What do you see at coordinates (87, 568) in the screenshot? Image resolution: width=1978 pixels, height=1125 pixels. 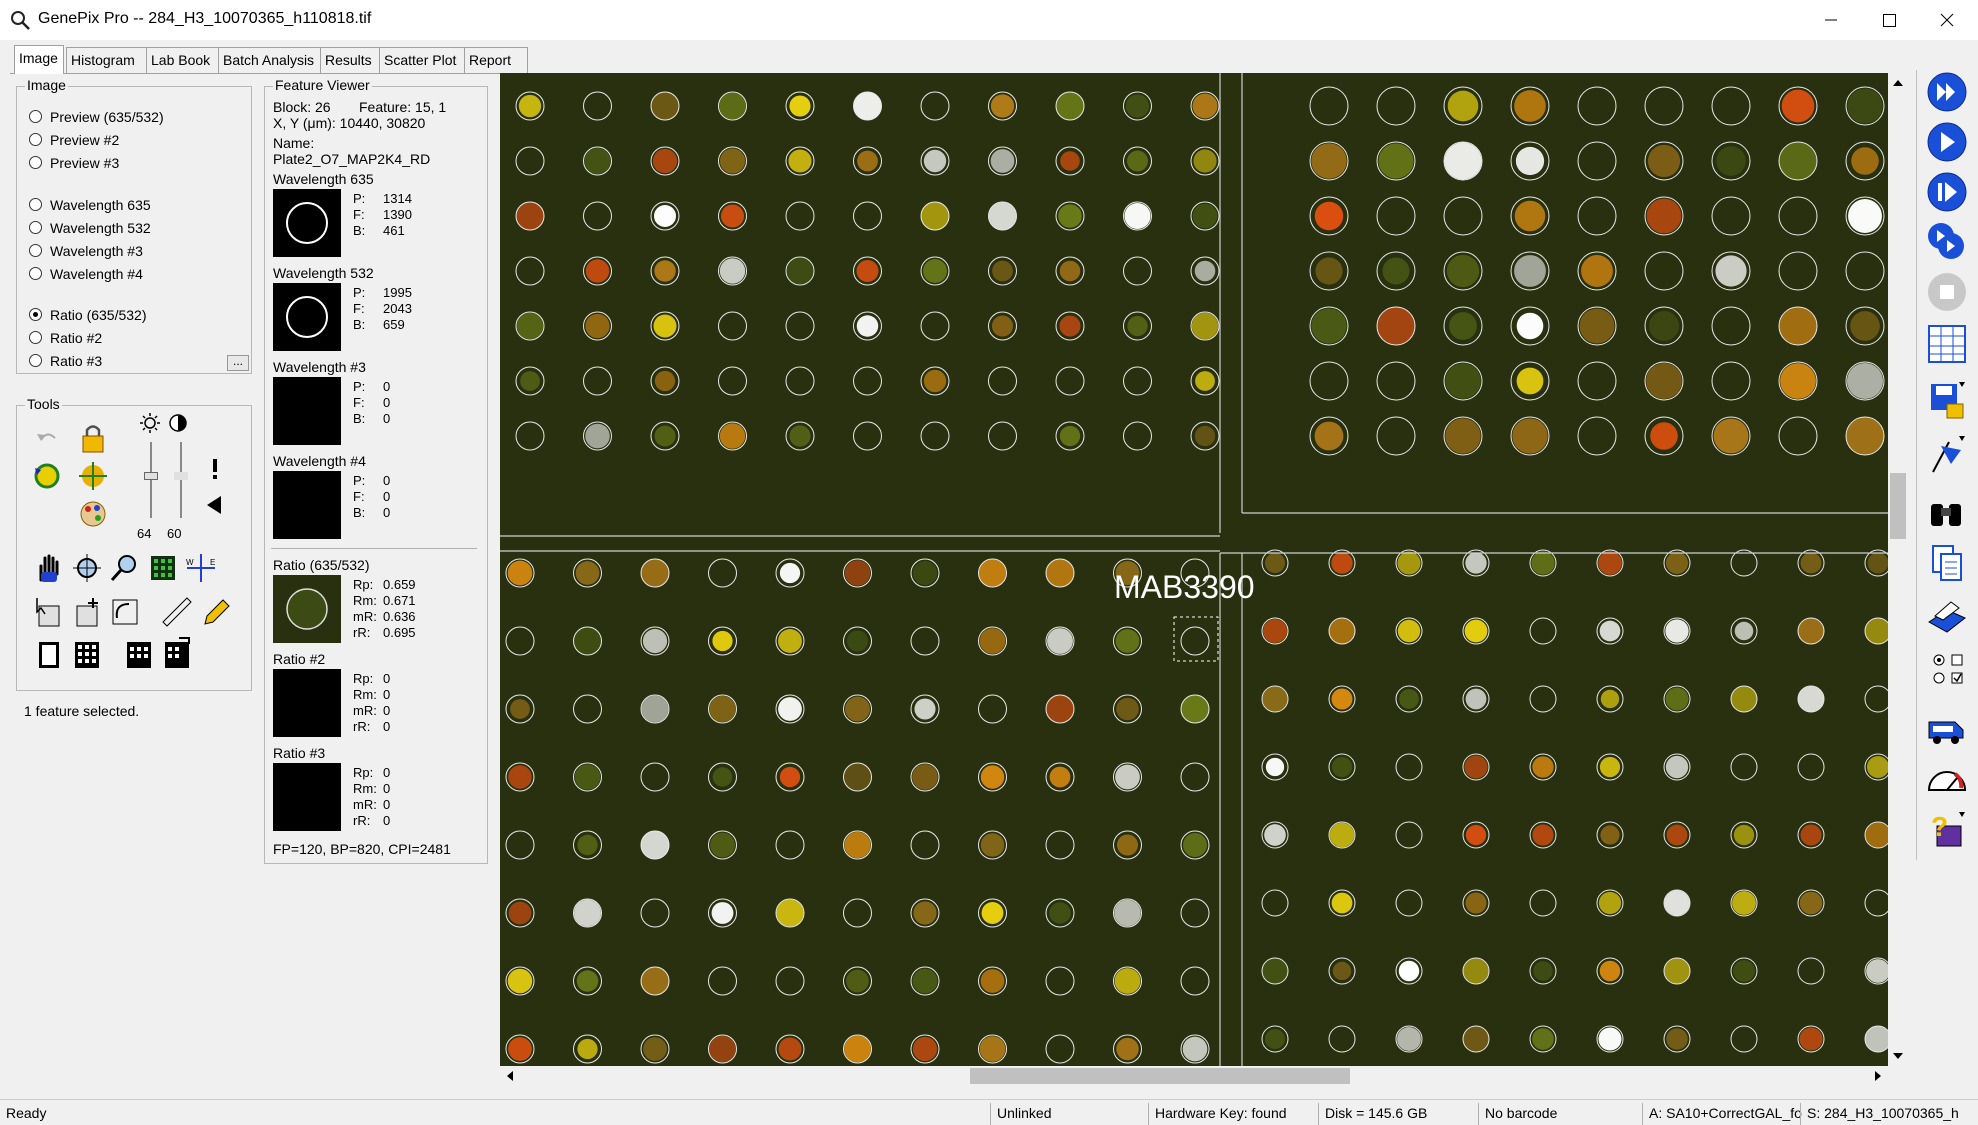 I see `zoom-tool-button` at bounding box center [87, 568].